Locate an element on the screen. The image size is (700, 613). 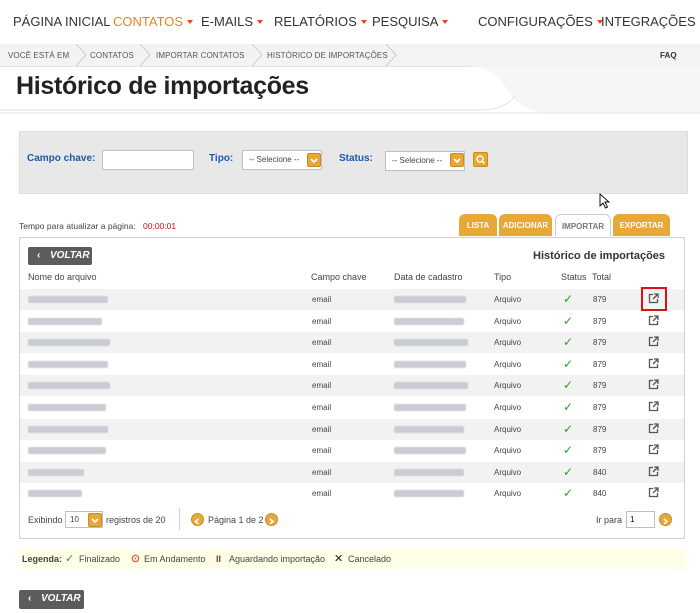
chevron-left-icon: ‹ is located at coordinates (30, 598).